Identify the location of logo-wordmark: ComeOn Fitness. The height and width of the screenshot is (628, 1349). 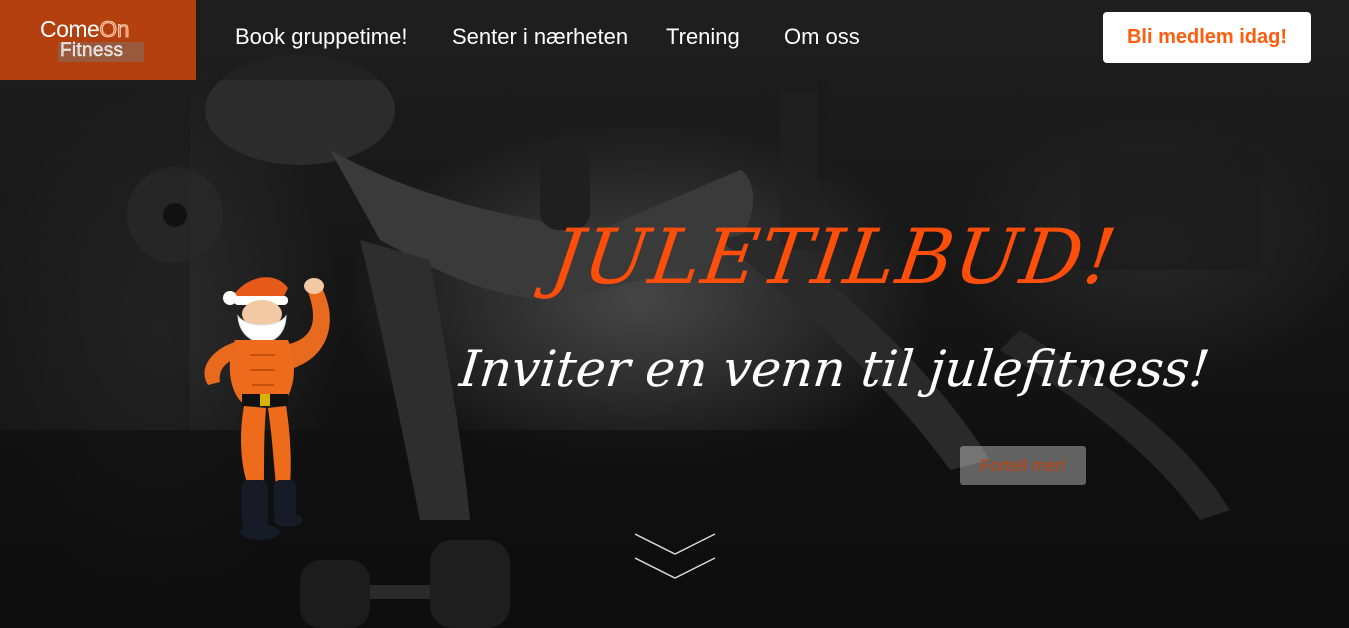
(98, 40).